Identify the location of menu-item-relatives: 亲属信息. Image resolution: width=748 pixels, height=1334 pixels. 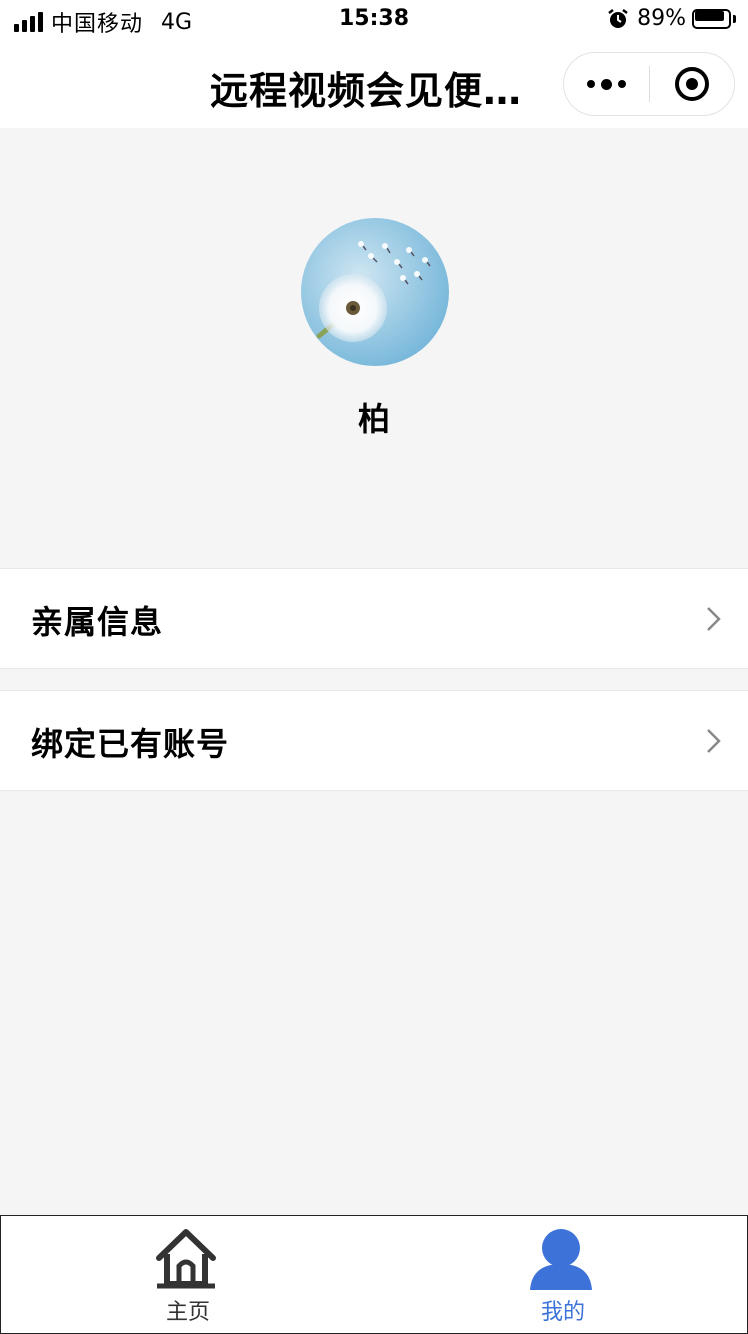
(374, 618).